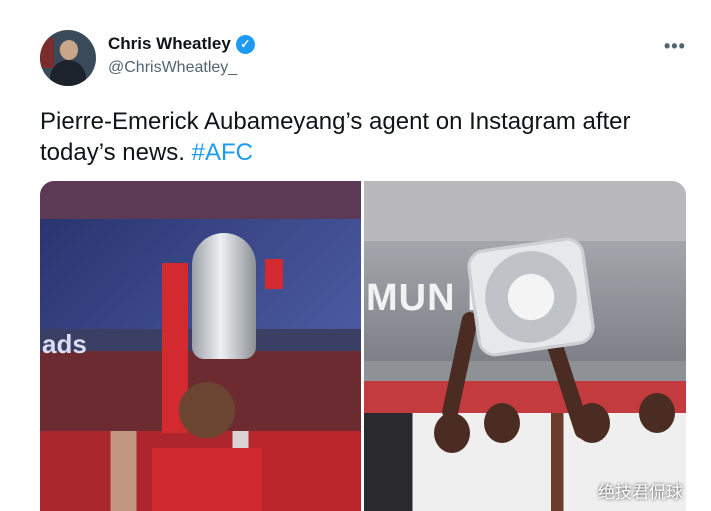  I want to click on trophy-ribbon-right, so click(274, 274).